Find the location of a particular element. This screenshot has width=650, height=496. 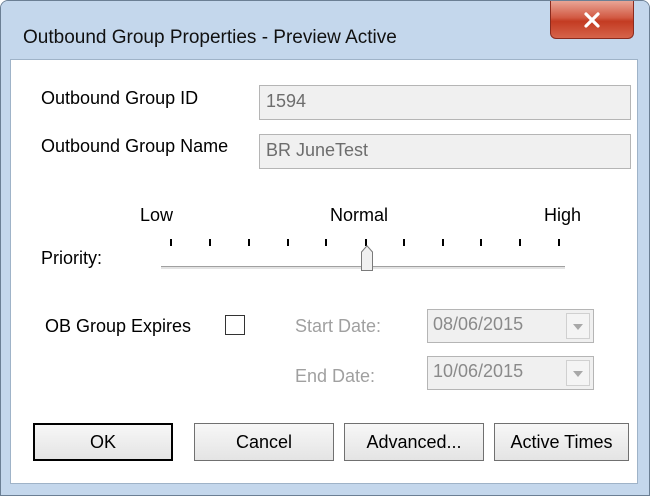

start-date-select: 08/06/2015 is located at coordinates (510, 326).